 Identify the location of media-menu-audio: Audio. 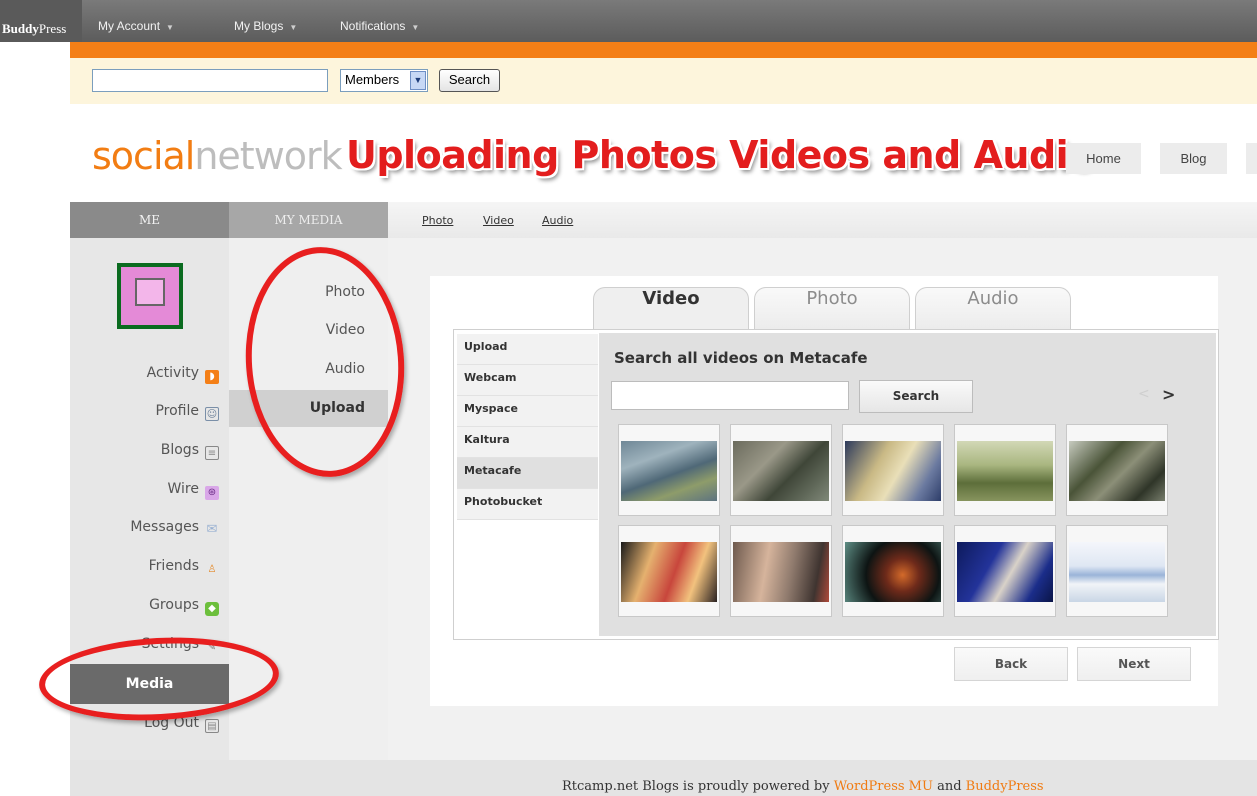
(297, 369).